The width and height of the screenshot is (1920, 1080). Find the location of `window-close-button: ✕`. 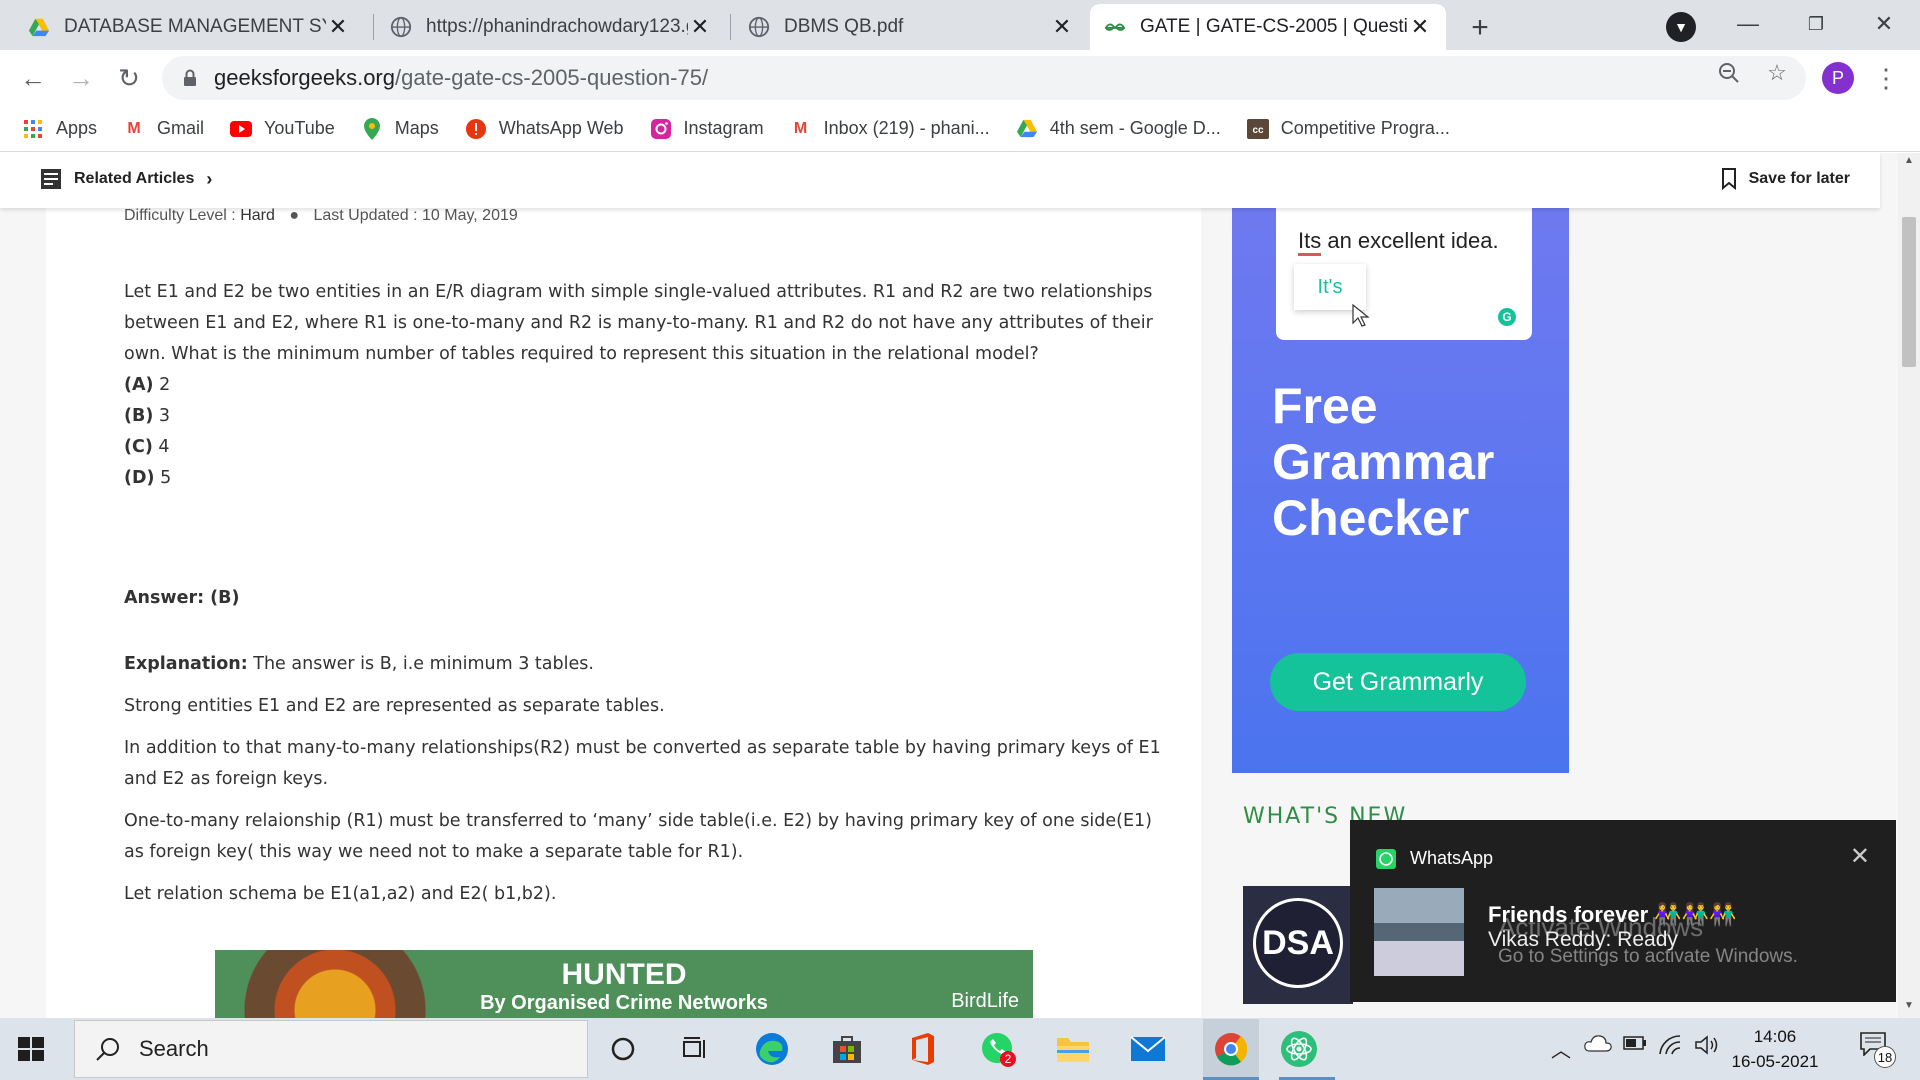

window-close-button: ✕ is located at coordinates (1884, 24).